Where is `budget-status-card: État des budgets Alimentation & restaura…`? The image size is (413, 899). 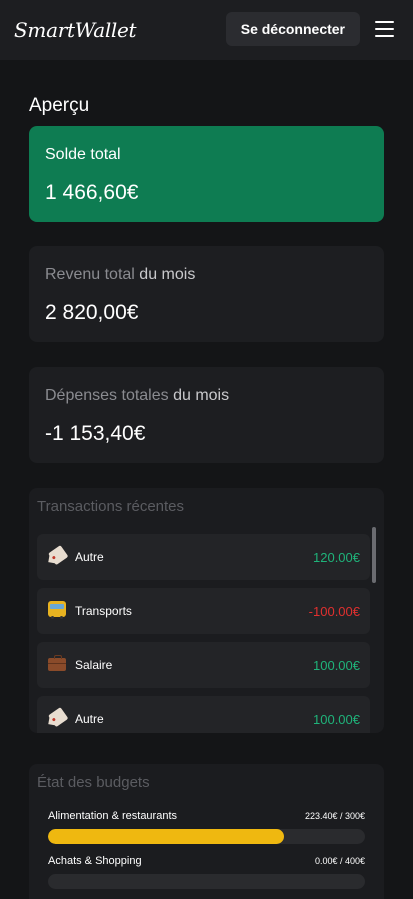
budget-status-card: État des budgets Alimentation & restaura… is located at coordinates (206, 831).